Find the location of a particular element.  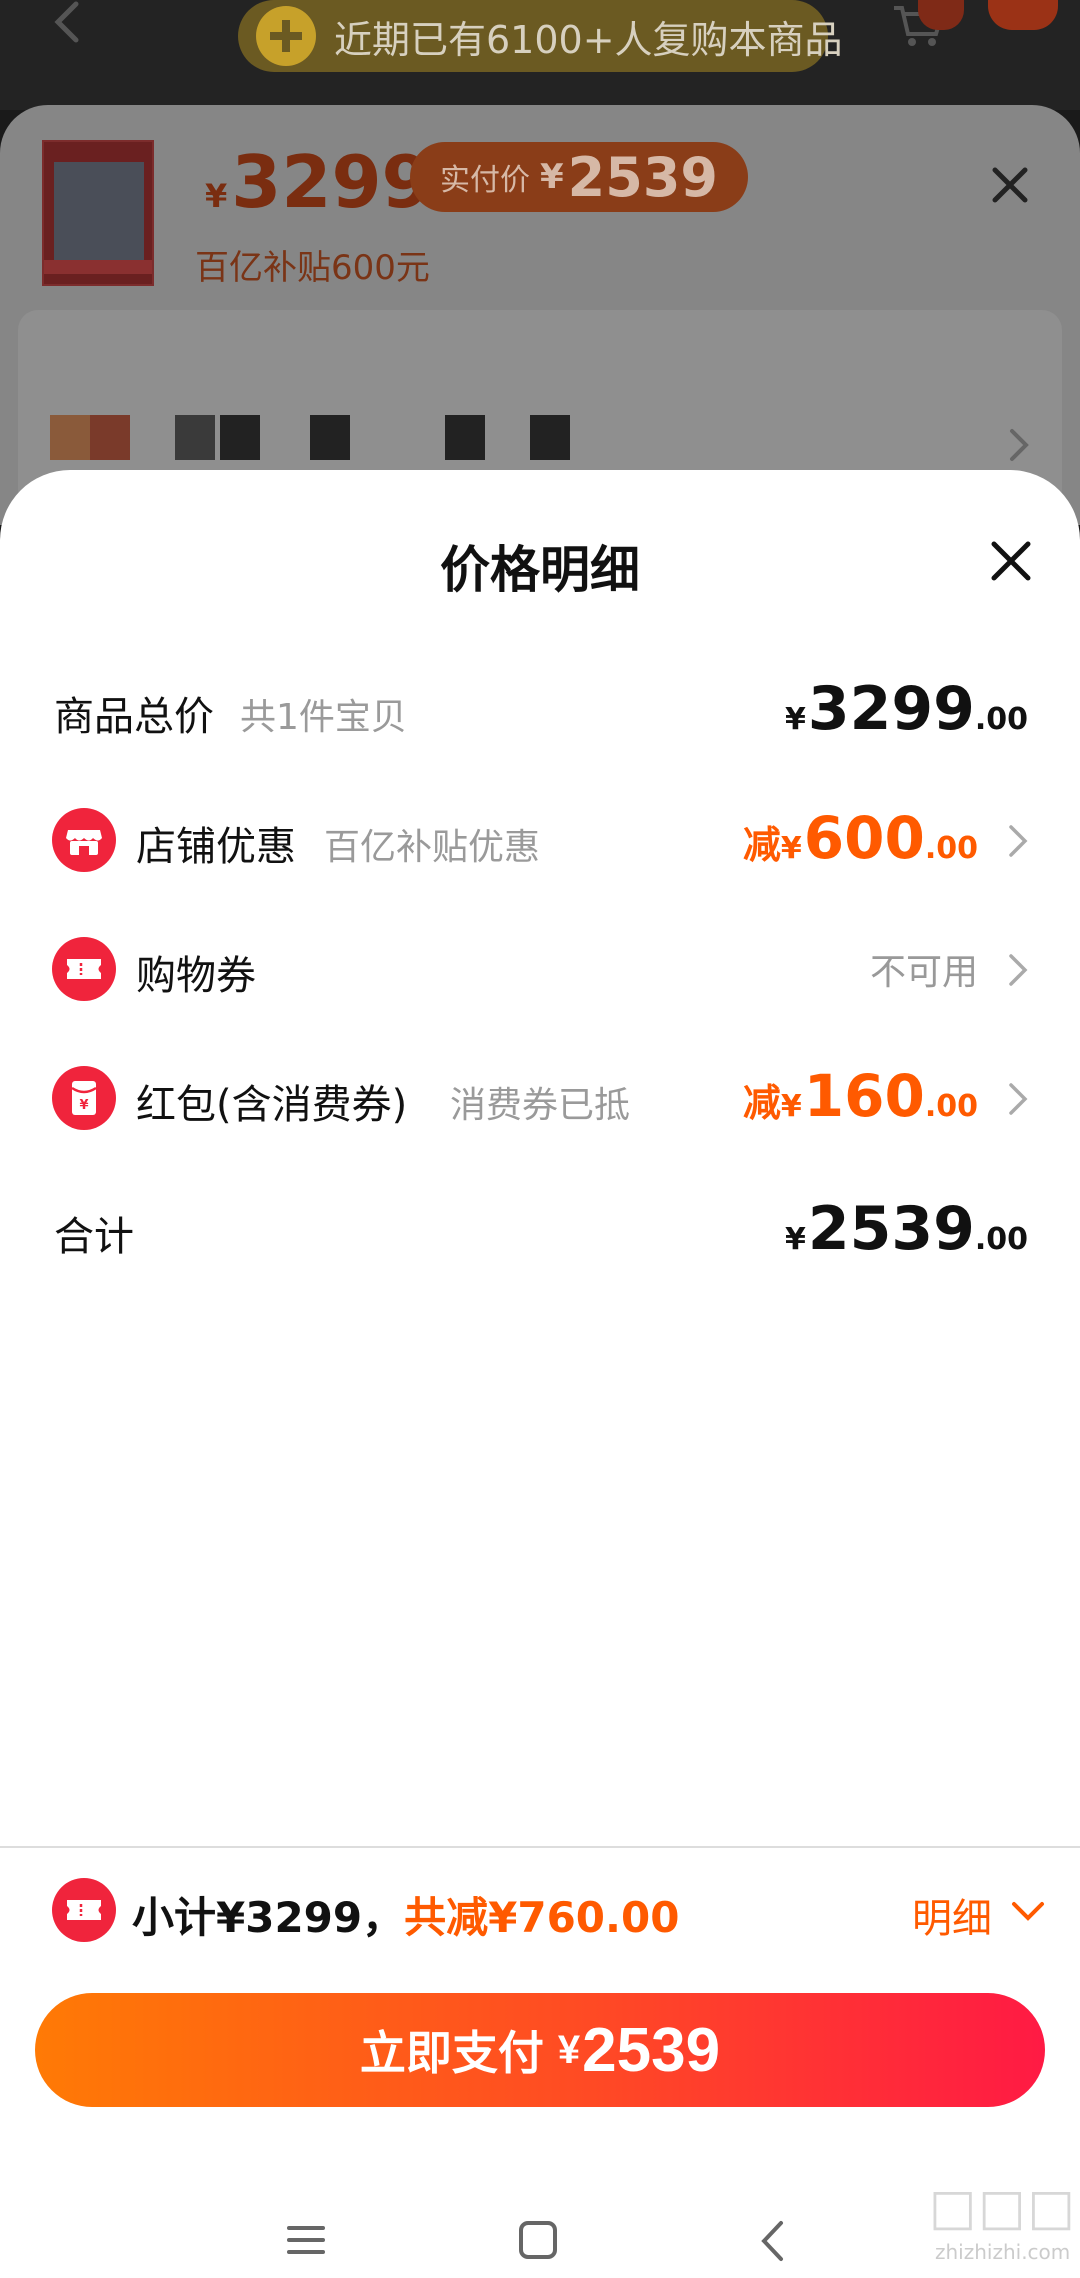

subsidy-text: 百亿补贴600元 is located at coordinates (312, 268).